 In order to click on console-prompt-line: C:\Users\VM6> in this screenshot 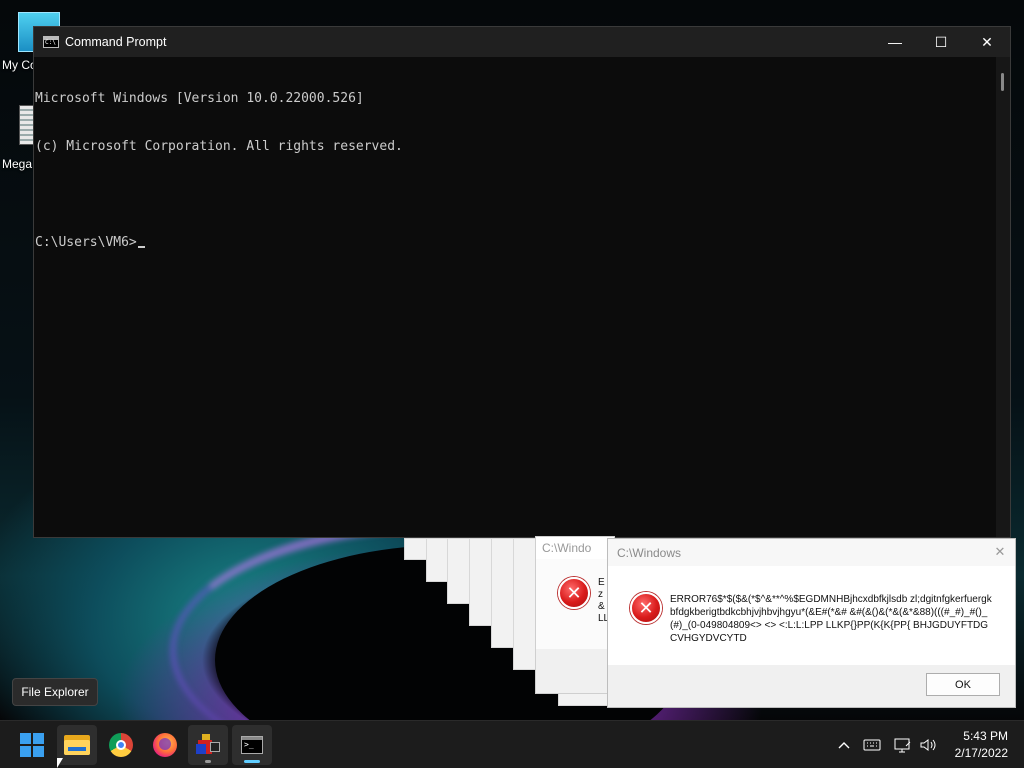, I will do `click(515, 243)`.